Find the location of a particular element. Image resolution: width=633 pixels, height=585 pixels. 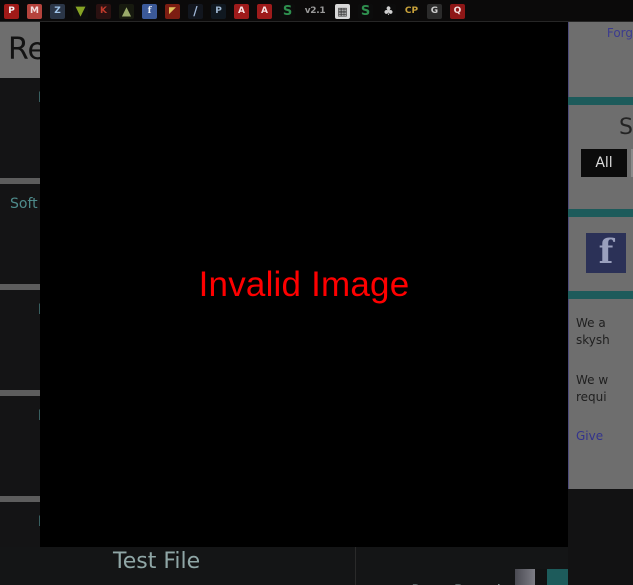

skype-alt-icon: S is located at coordinates (365, 11).